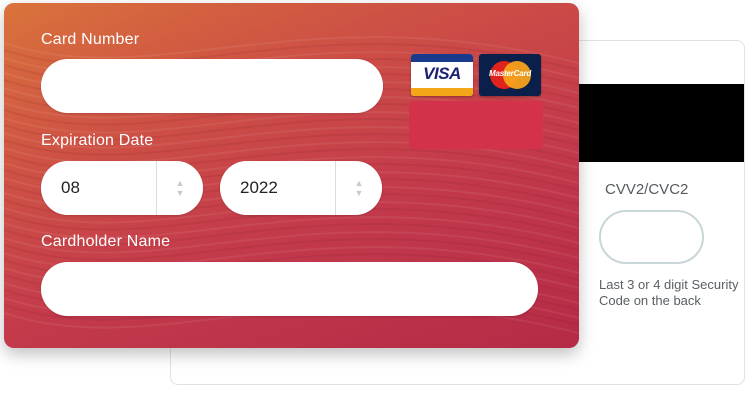  Describe the element at coordinates (647, 189) in the screenshot. I see `cvv-label: CVV2/CVC2` at that location.